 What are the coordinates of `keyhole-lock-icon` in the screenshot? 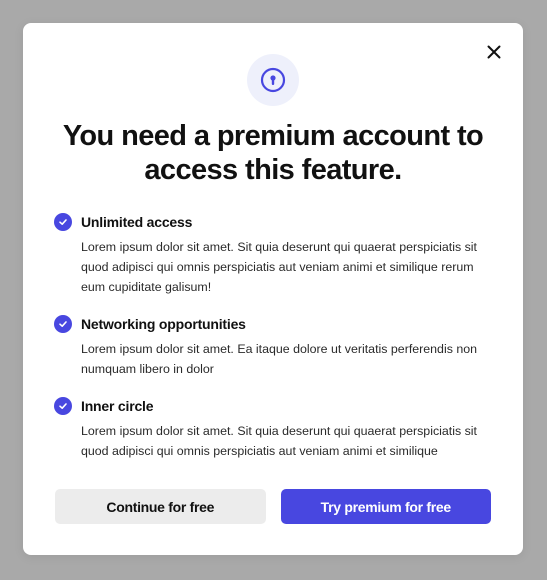 It's located at (273, 80).